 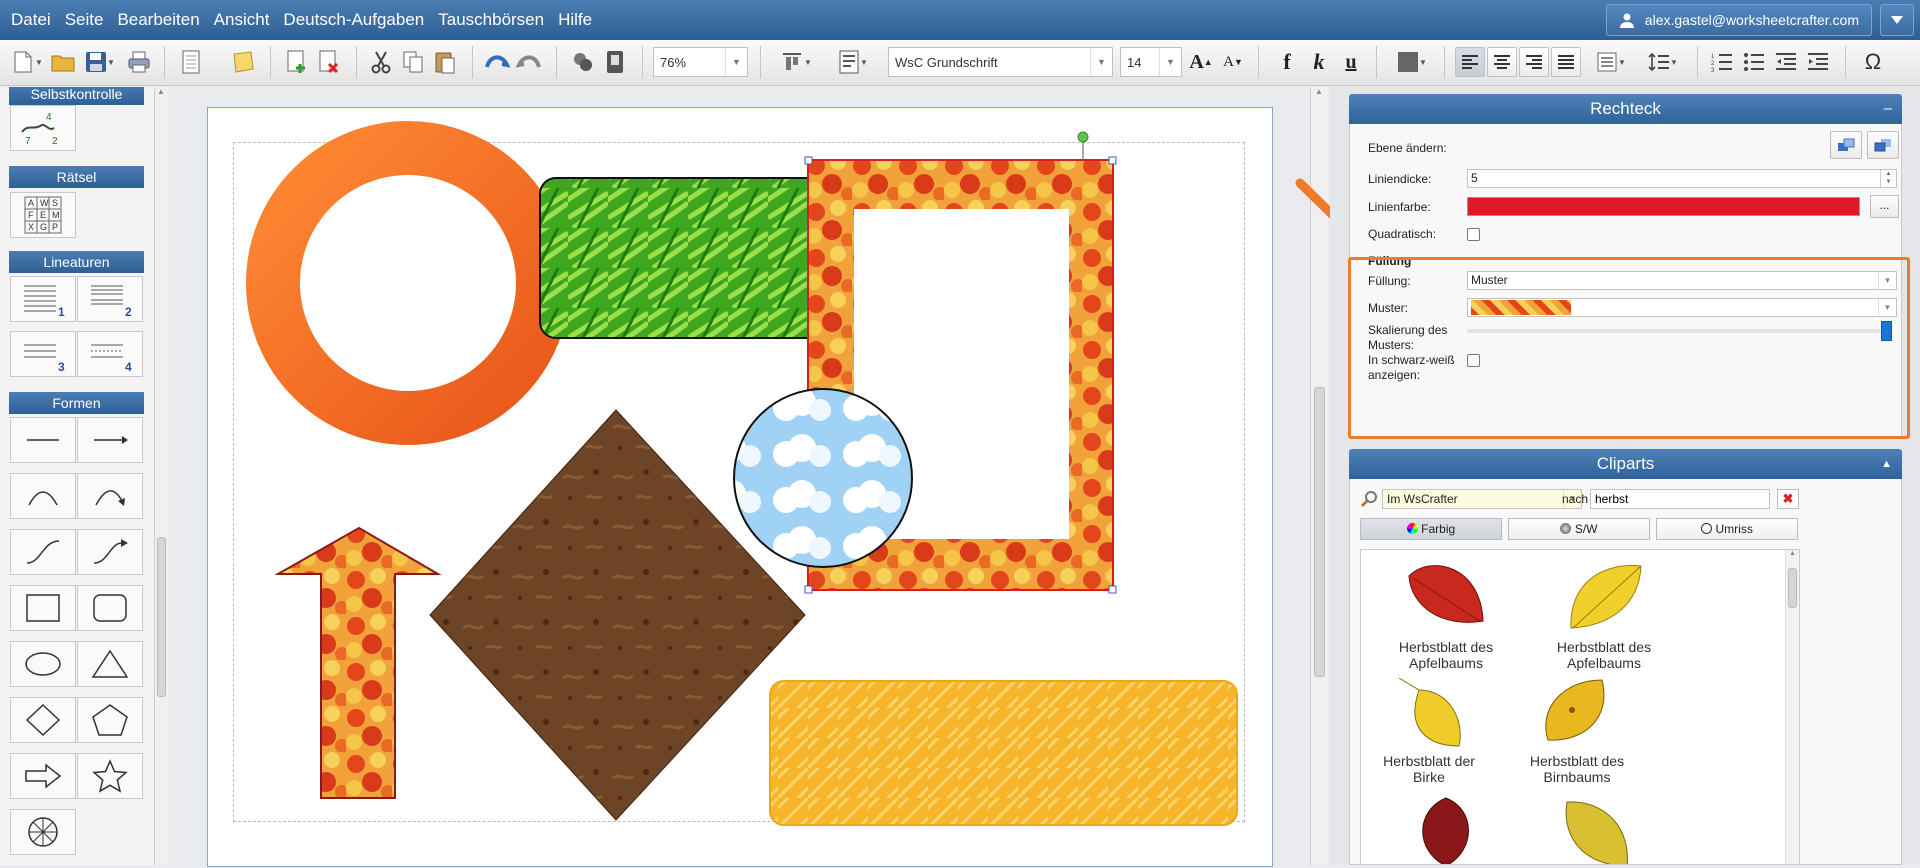 I want to click on italic-button: k, so click(x=1319, y=62).